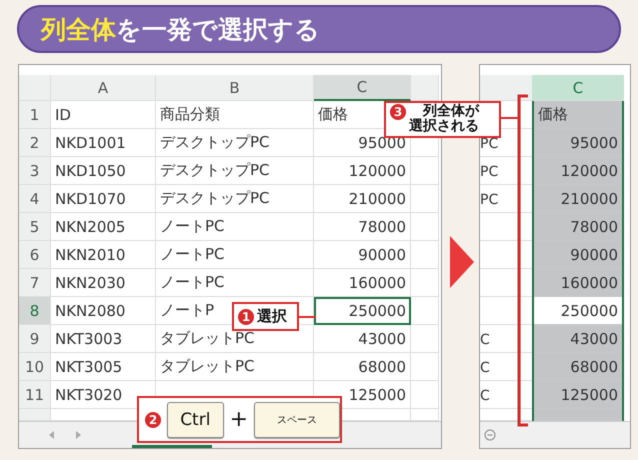 Image resolution: width=638 pixels, height=460 pixels. I want to click on plus-sign: +, so click(239, 419).